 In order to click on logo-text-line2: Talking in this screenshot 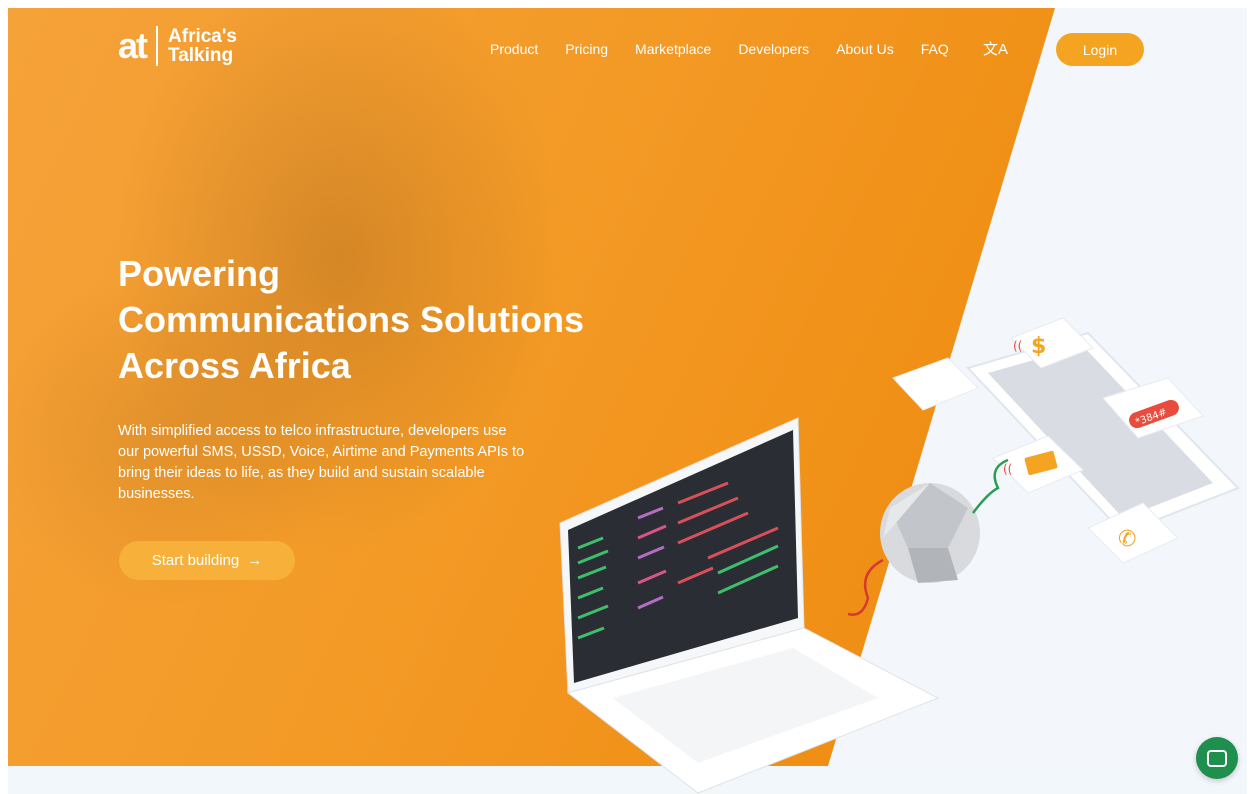, I will do `click(201, 55)`.